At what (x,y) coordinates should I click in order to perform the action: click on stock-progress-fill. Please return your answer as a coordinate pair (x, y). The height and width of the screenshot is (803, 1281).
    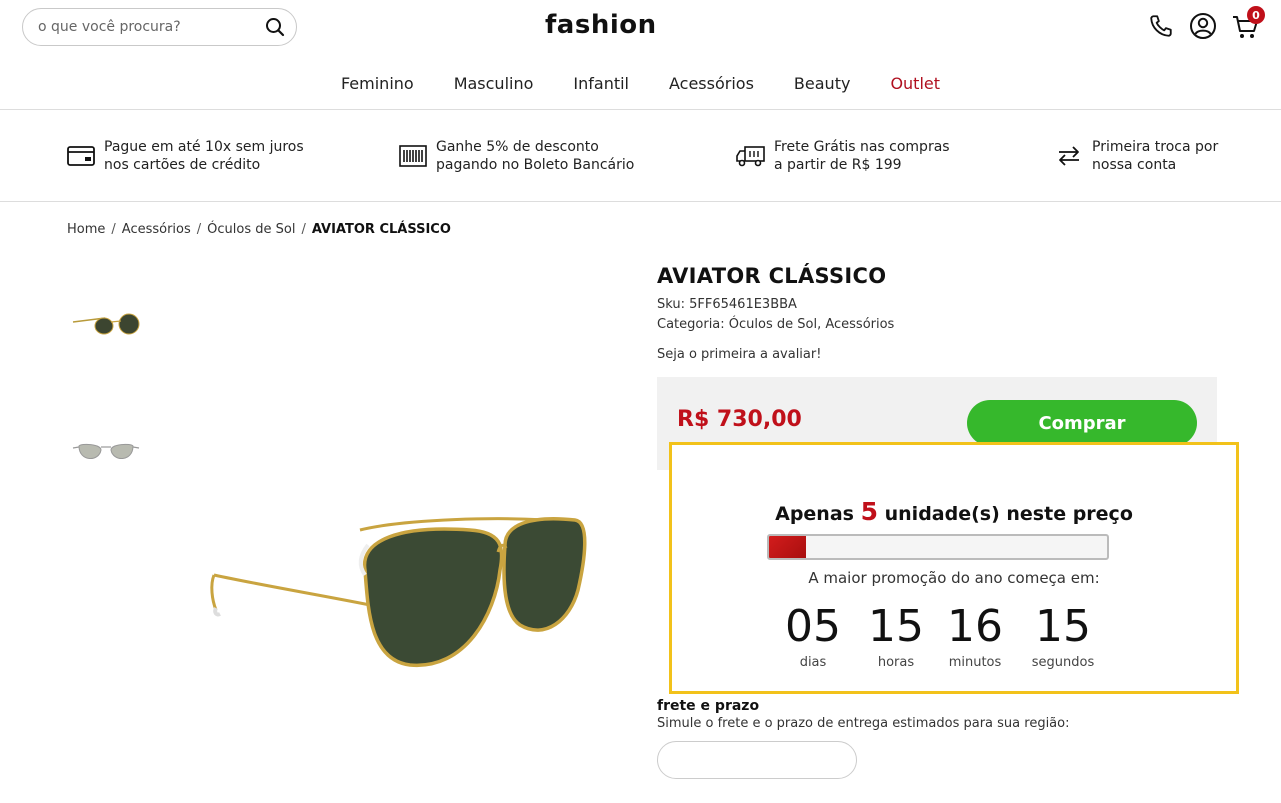
    Looking at the image, I should click on (788, 547).